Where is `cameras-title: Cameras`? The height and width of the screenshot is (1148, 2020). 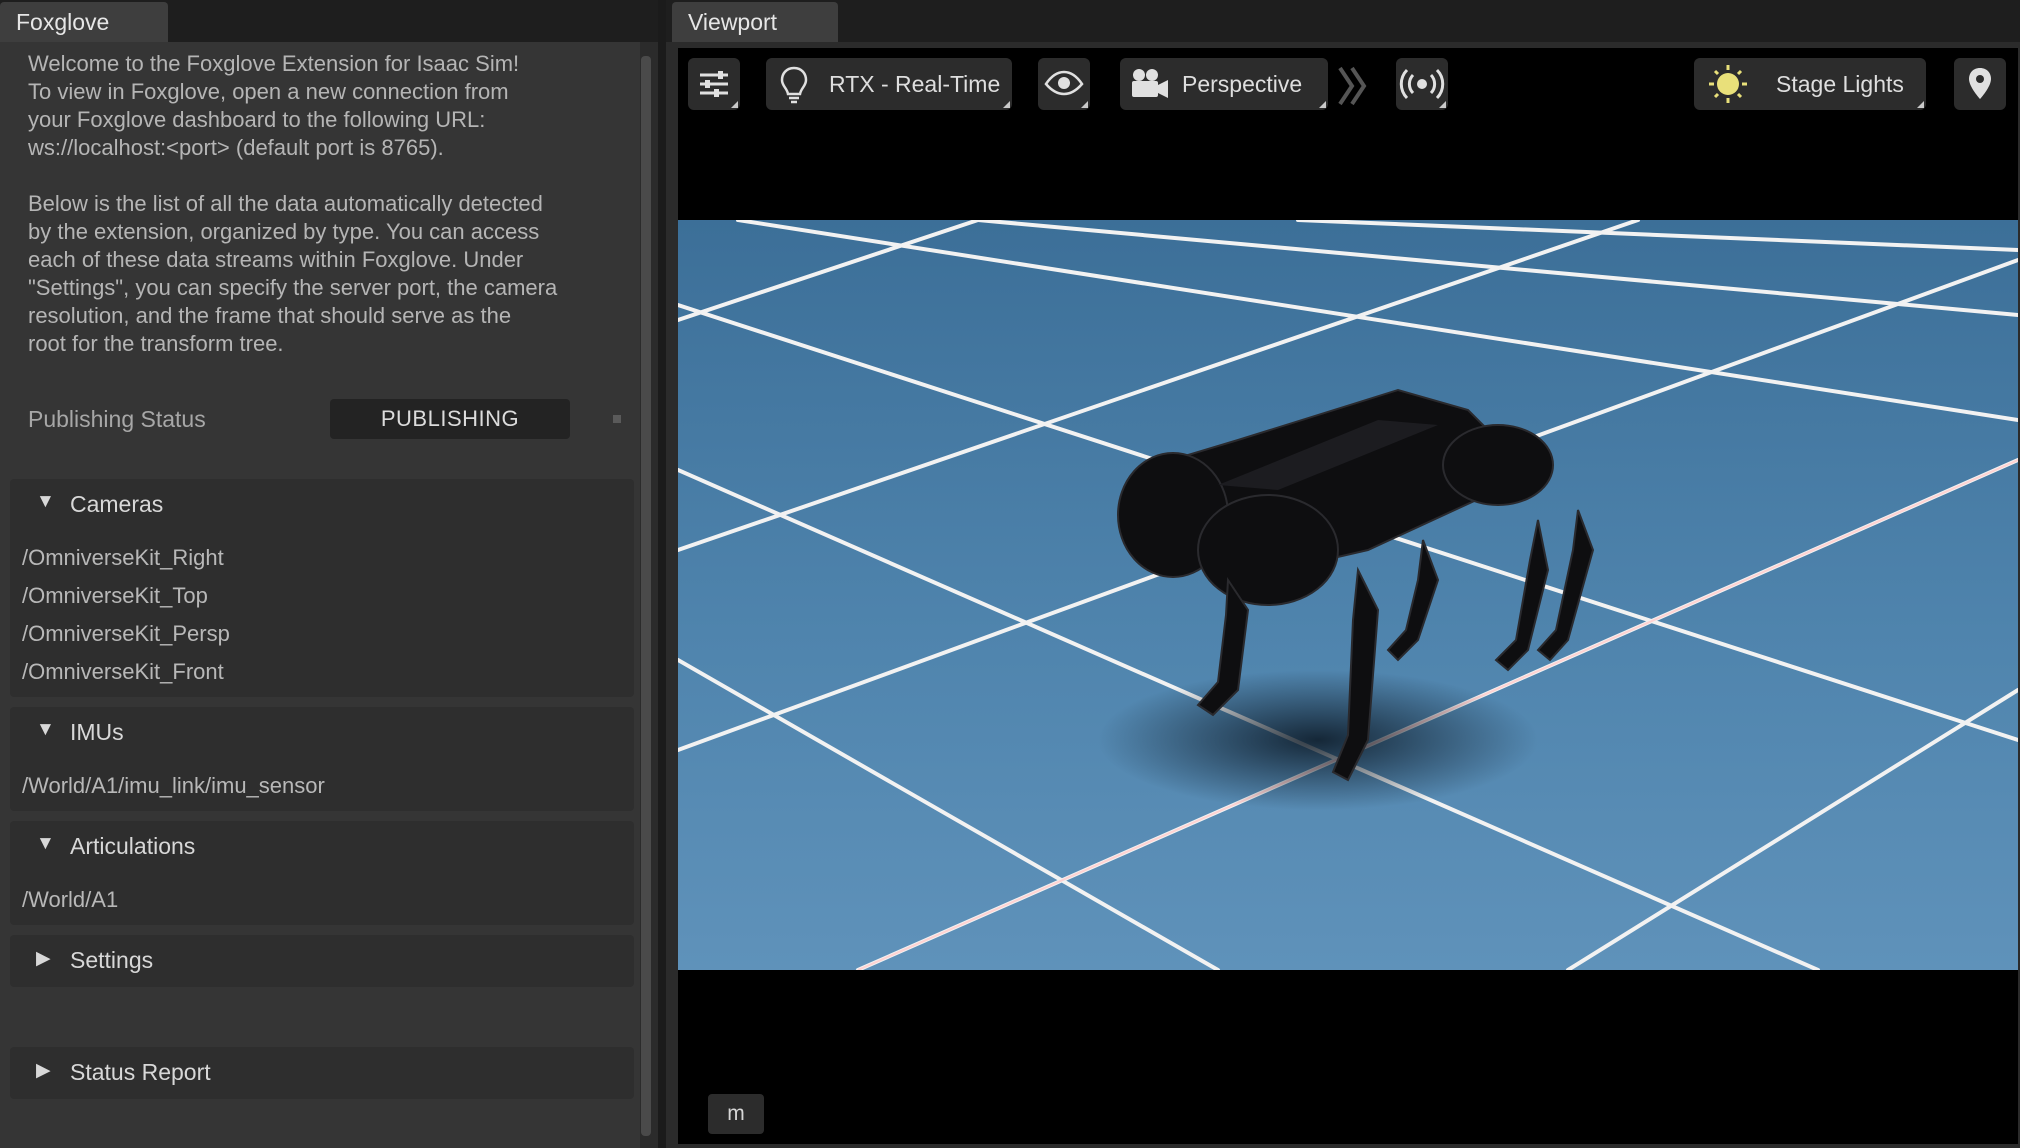
cameras-title: Cameras is located at coordinates (117, 504).